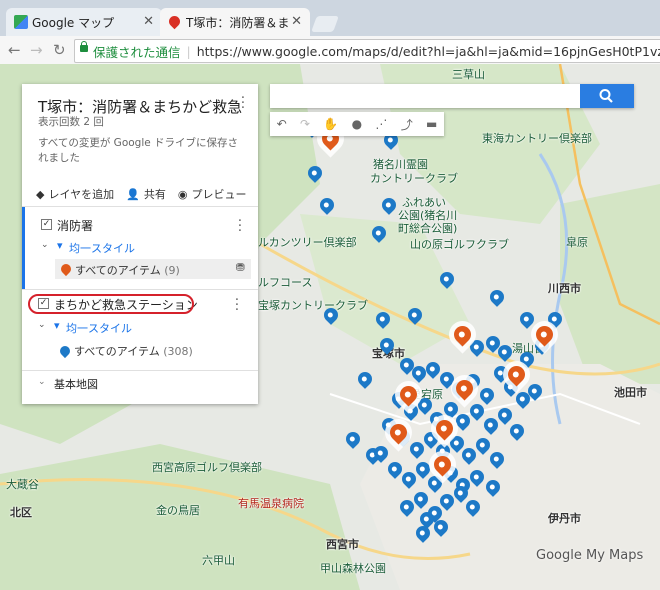  I want to click on add-marker-icon: ●, so click(357, 124).